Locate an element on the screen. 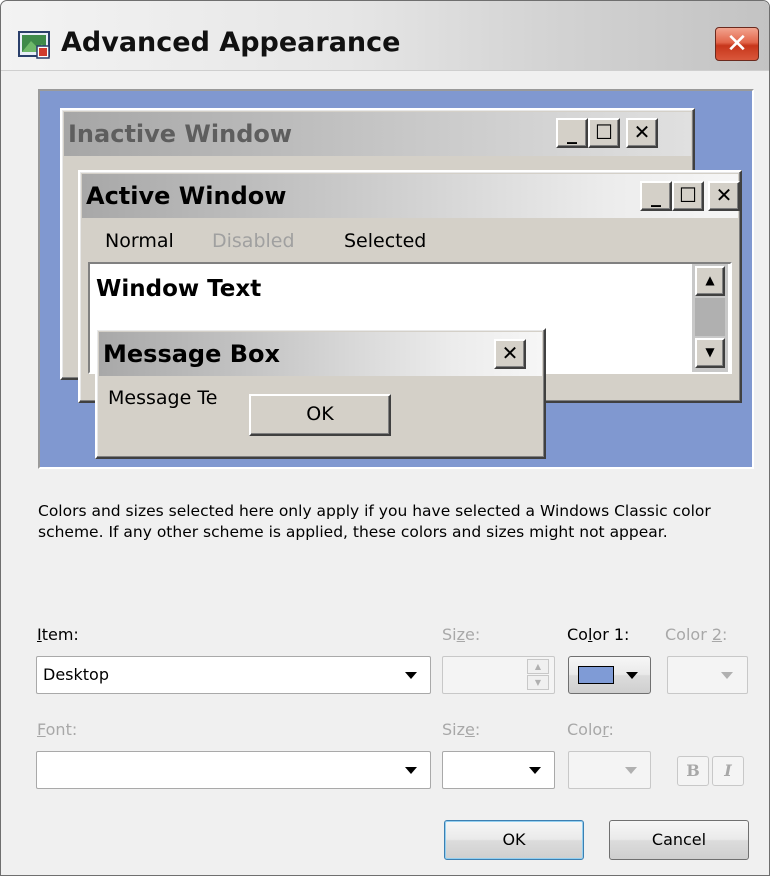  message-box-title: Message Box is located at coordinates (191, 354).